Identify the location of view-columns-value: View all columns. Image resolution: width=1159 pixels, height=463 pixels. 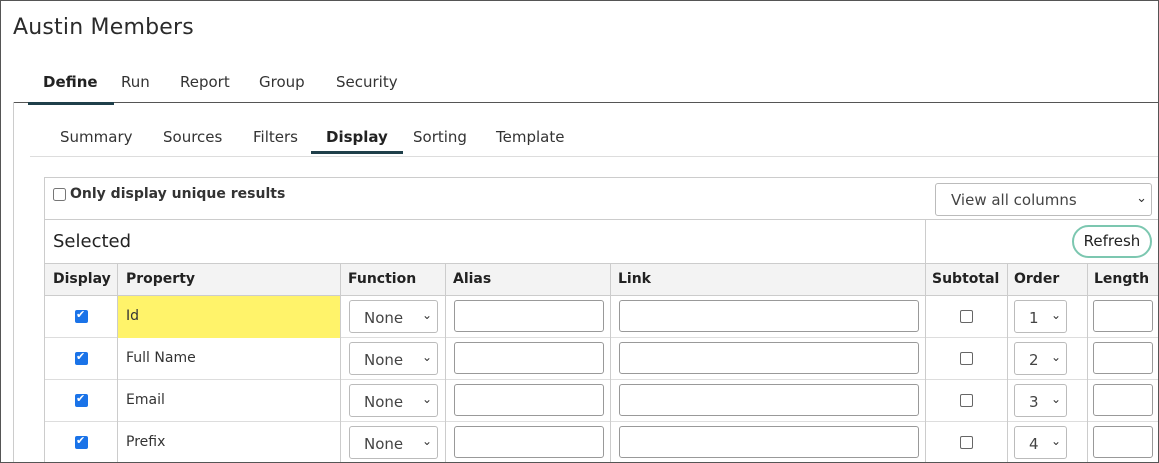
(1014, 200).